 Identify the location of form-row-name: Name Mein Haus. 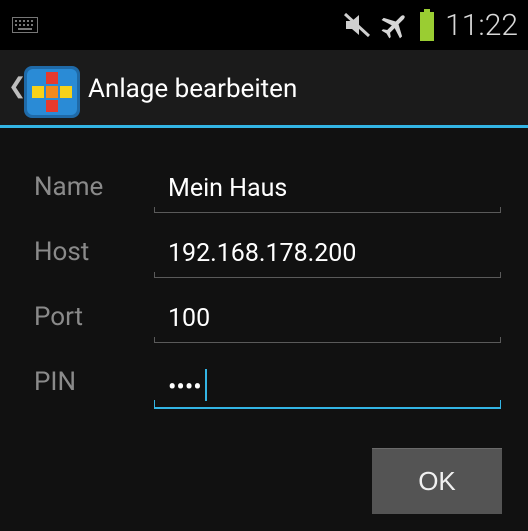
(264, 202).